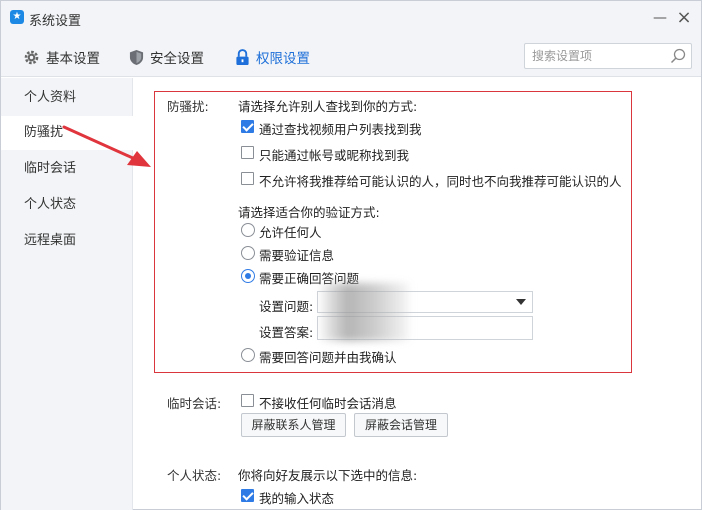 The width and height of the screenshot is (702, 510). Describe the element at coordinates (296, 497) in the screenshot. I see `typing-status-label: 我的输入状态` at that location.